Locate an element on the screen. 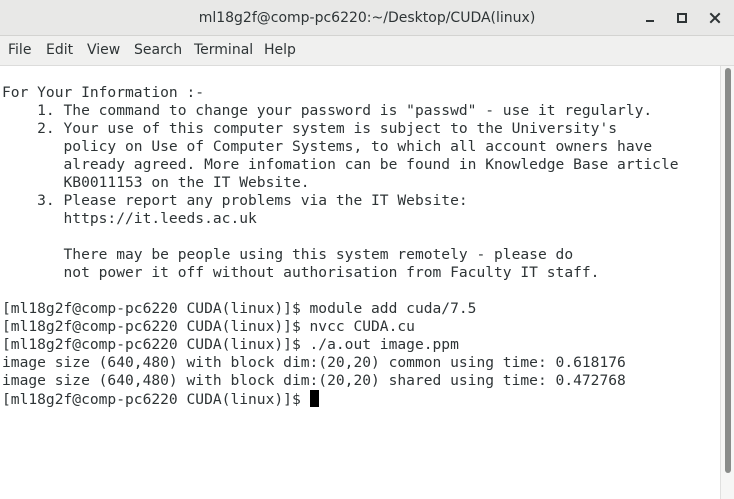 Image resolution: width=734 pixels, height=499 pixels. shell-prompt: [ml18g2f@comp-pc6220 CUDA(linux)]$ is located at coordinates (156, 399).